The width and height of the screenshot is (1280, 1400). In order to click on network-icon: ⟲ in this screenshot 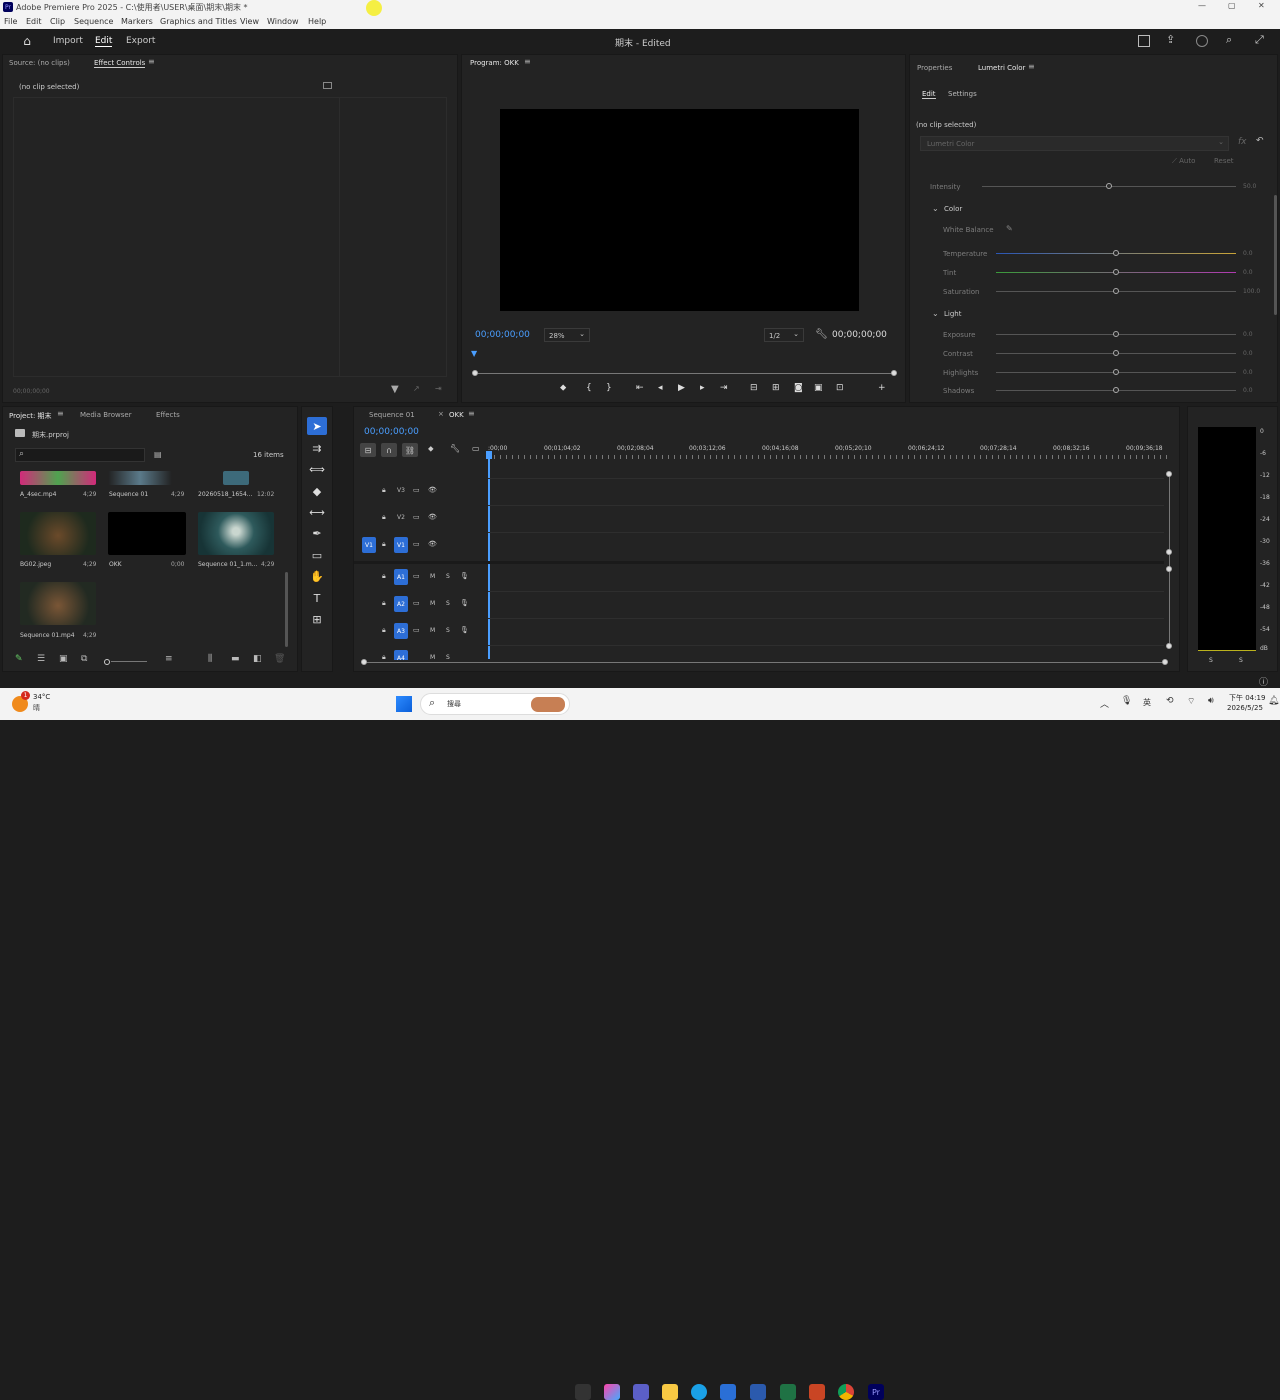, I will do `click(1170, 701)`.